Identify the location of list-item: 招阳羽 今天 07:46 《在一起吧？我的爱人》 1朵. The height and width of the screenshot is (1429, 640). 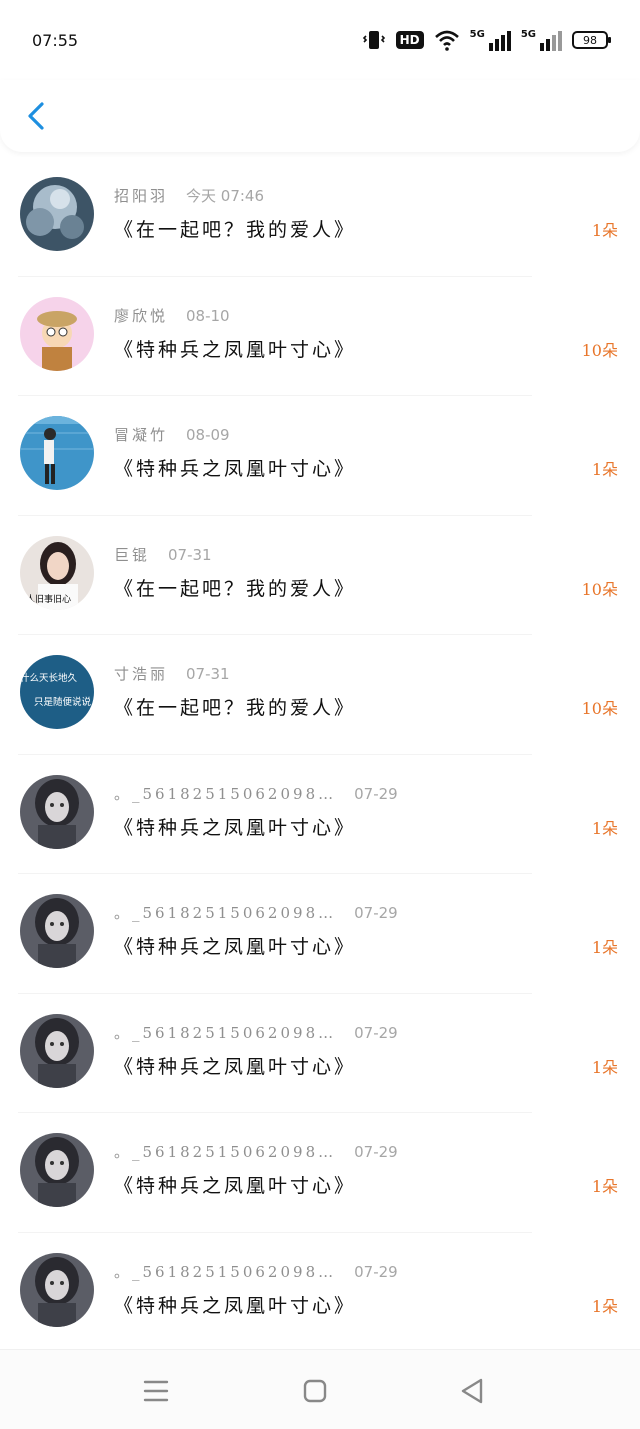
(320, 217).